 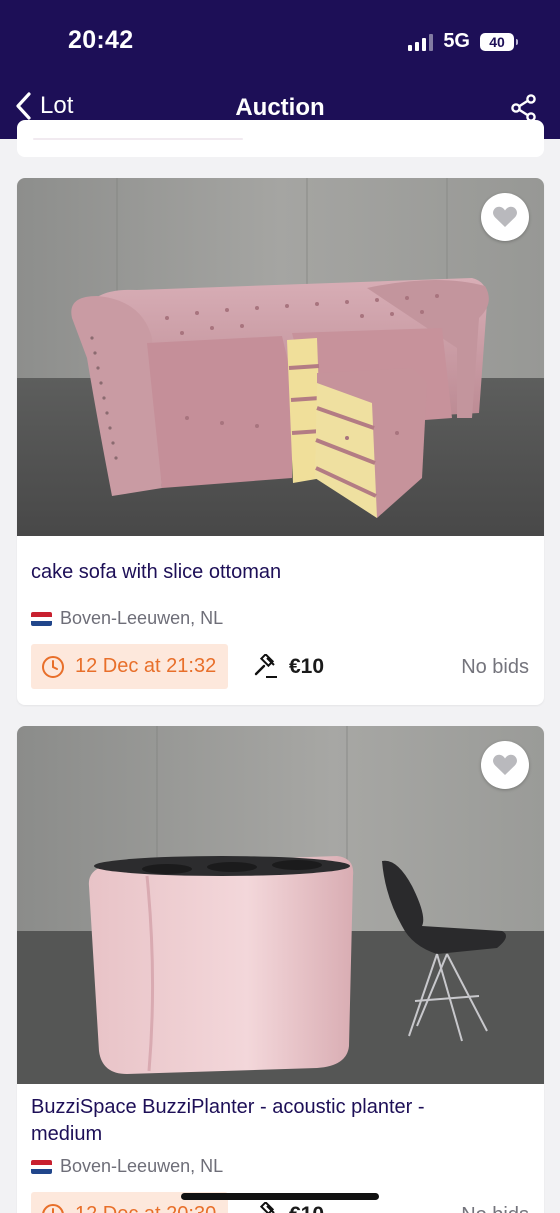 What do you see at coordinates (146, 666) in the screenshot?
I see `closing-time: 12 Dec at 21:32` at bounding box center [146, 666].